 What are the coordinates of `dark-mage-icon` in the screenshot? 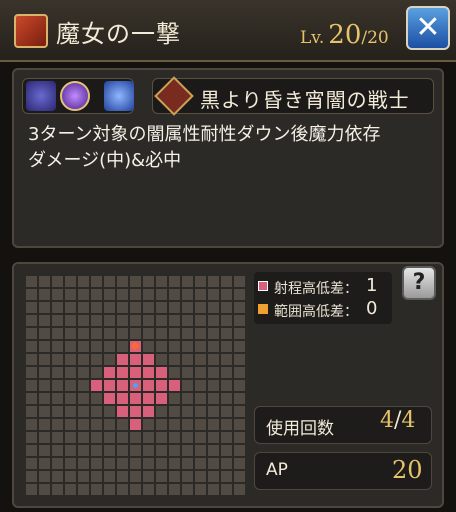 It's located at (41, 96).